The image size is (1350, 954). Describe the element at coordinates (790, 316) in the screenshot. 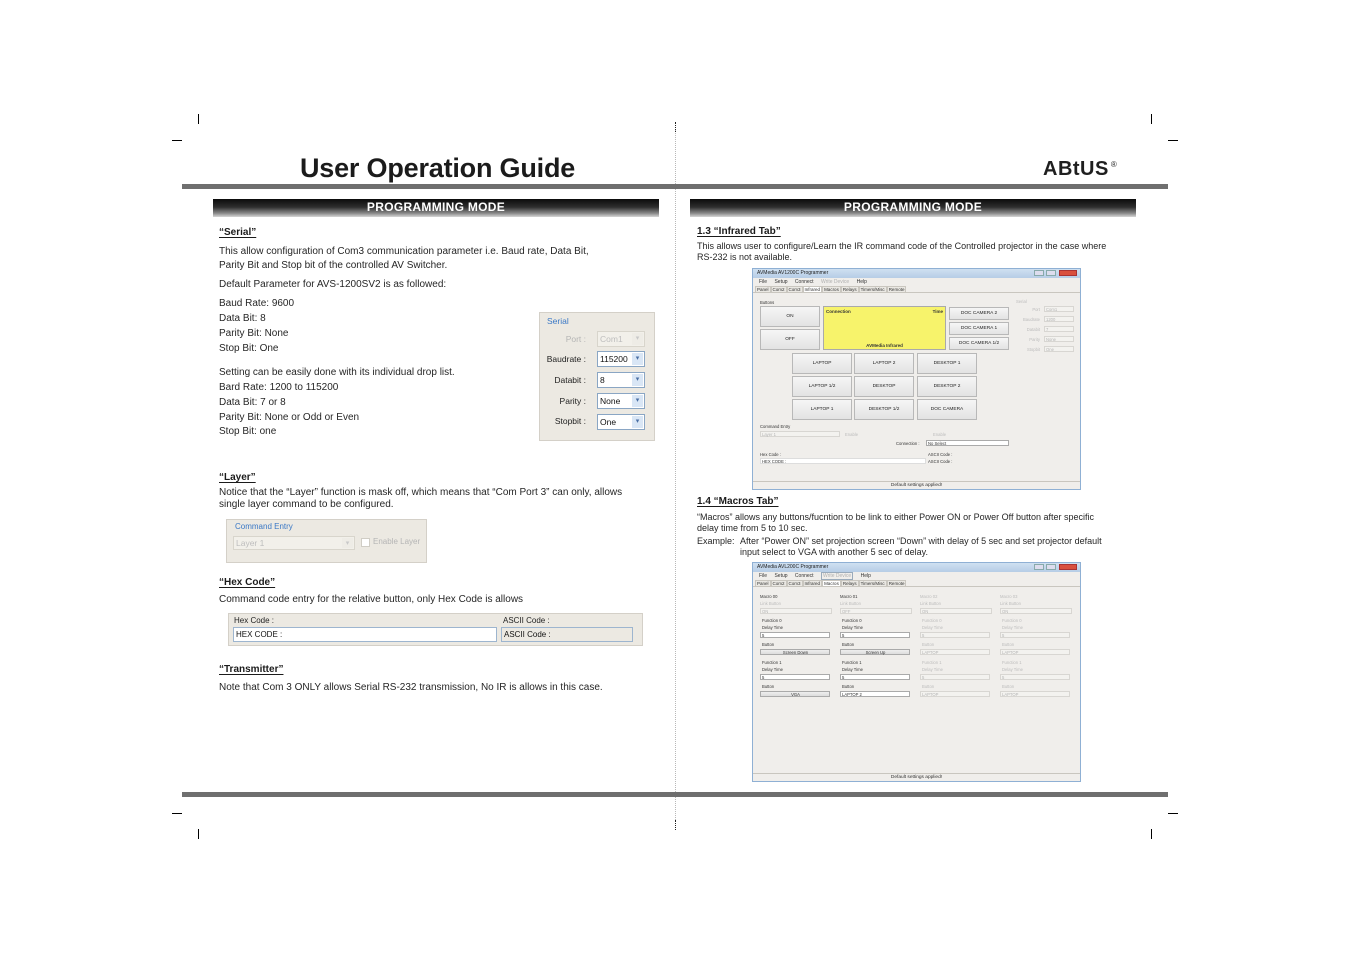

I see `on-button: ON` at that location.